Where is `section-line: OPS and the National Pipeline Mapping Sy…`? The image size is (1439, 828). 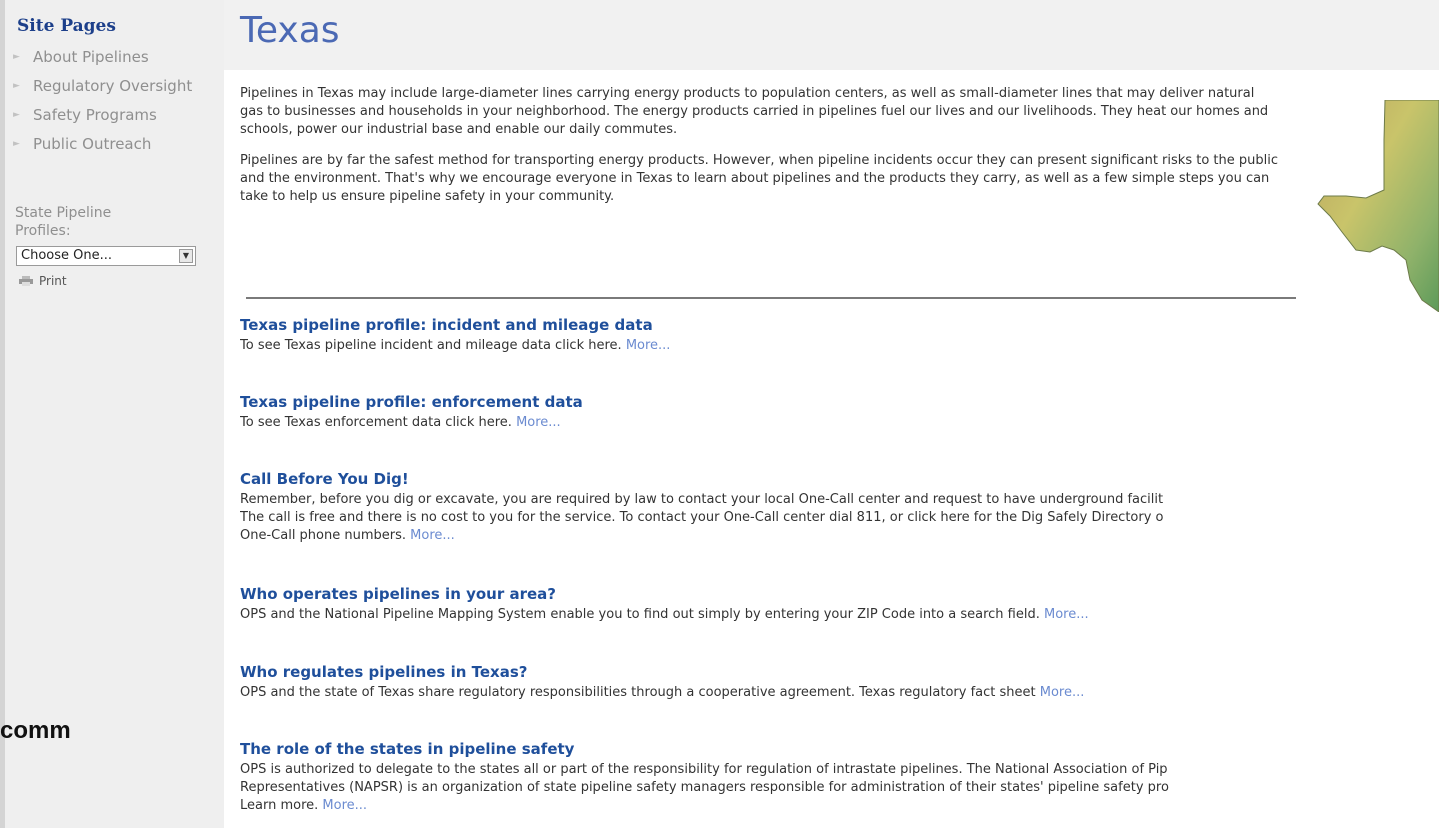 section-line: OPS and the National Pipeline Mapping Sy… is located at coordinates (640, 614).